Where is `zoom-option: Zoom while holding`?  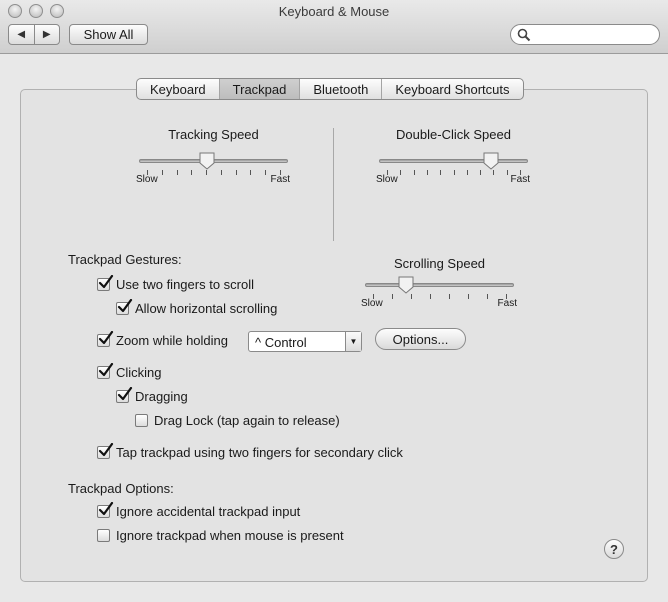 zoom-option: Zoom while holding is located at coordinates (163, 339).